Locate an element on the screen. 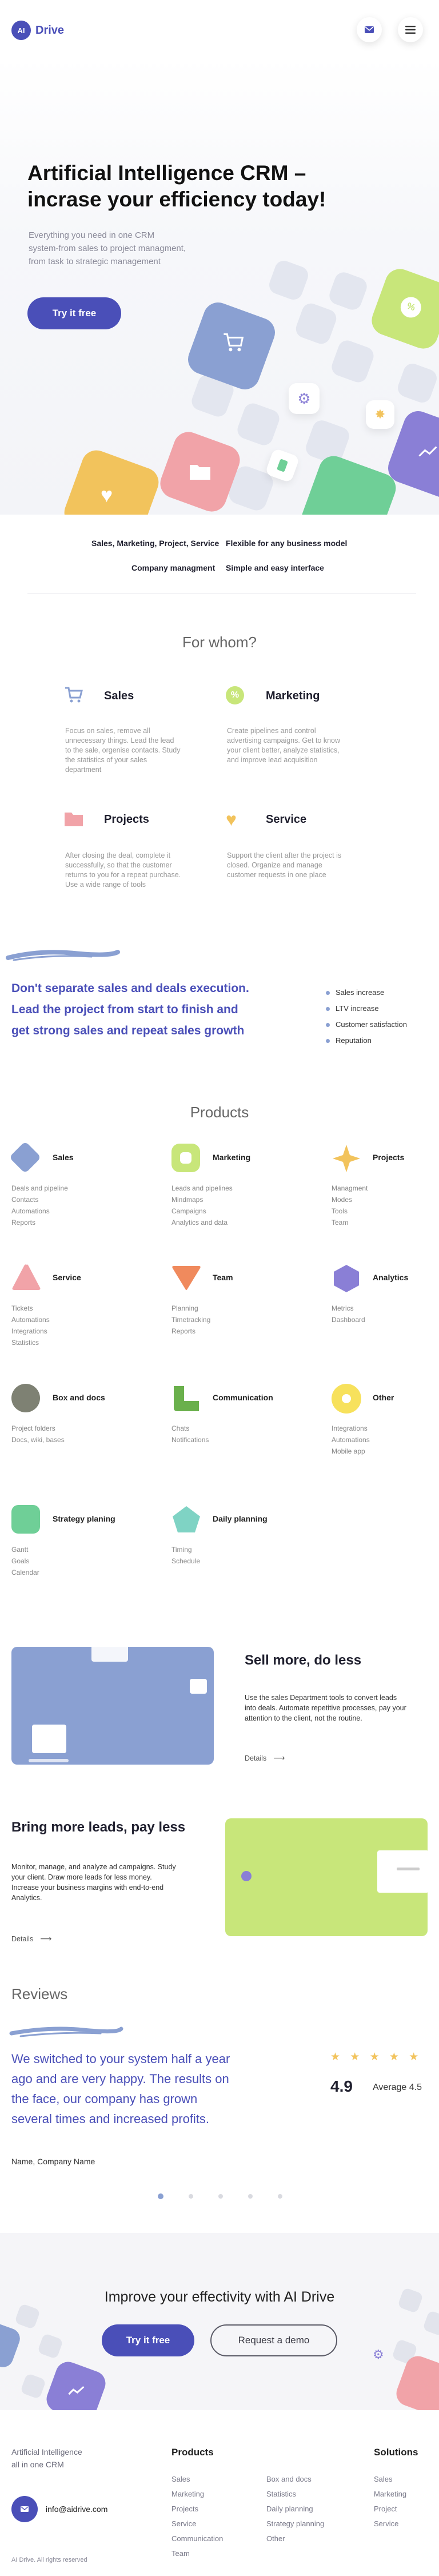 This screenshot has height=2576, width=439. promo-line3: get strong sales and repeat sales growth is located at coordinates (128, 1030).